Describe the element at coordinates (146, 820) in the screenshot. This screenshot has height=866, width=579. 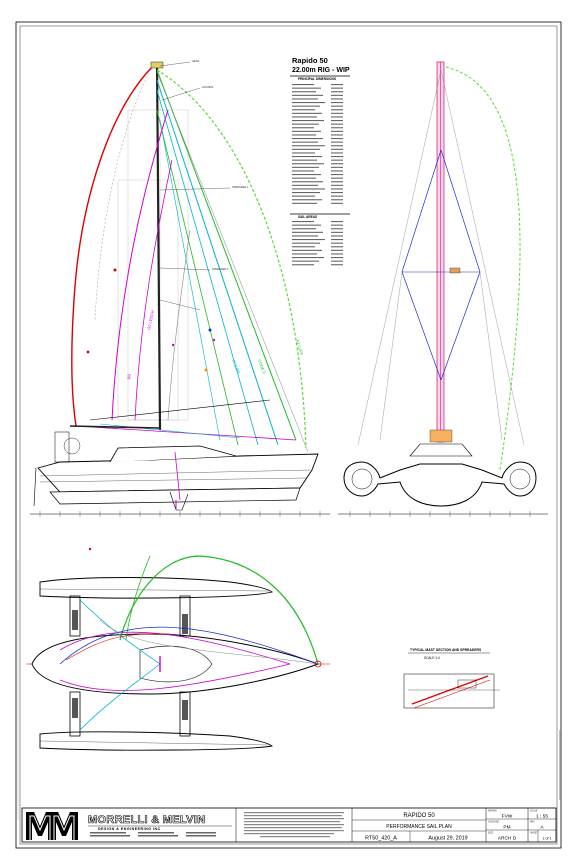
I see `firm-name: MORRELLI & MELVIN` at that location.